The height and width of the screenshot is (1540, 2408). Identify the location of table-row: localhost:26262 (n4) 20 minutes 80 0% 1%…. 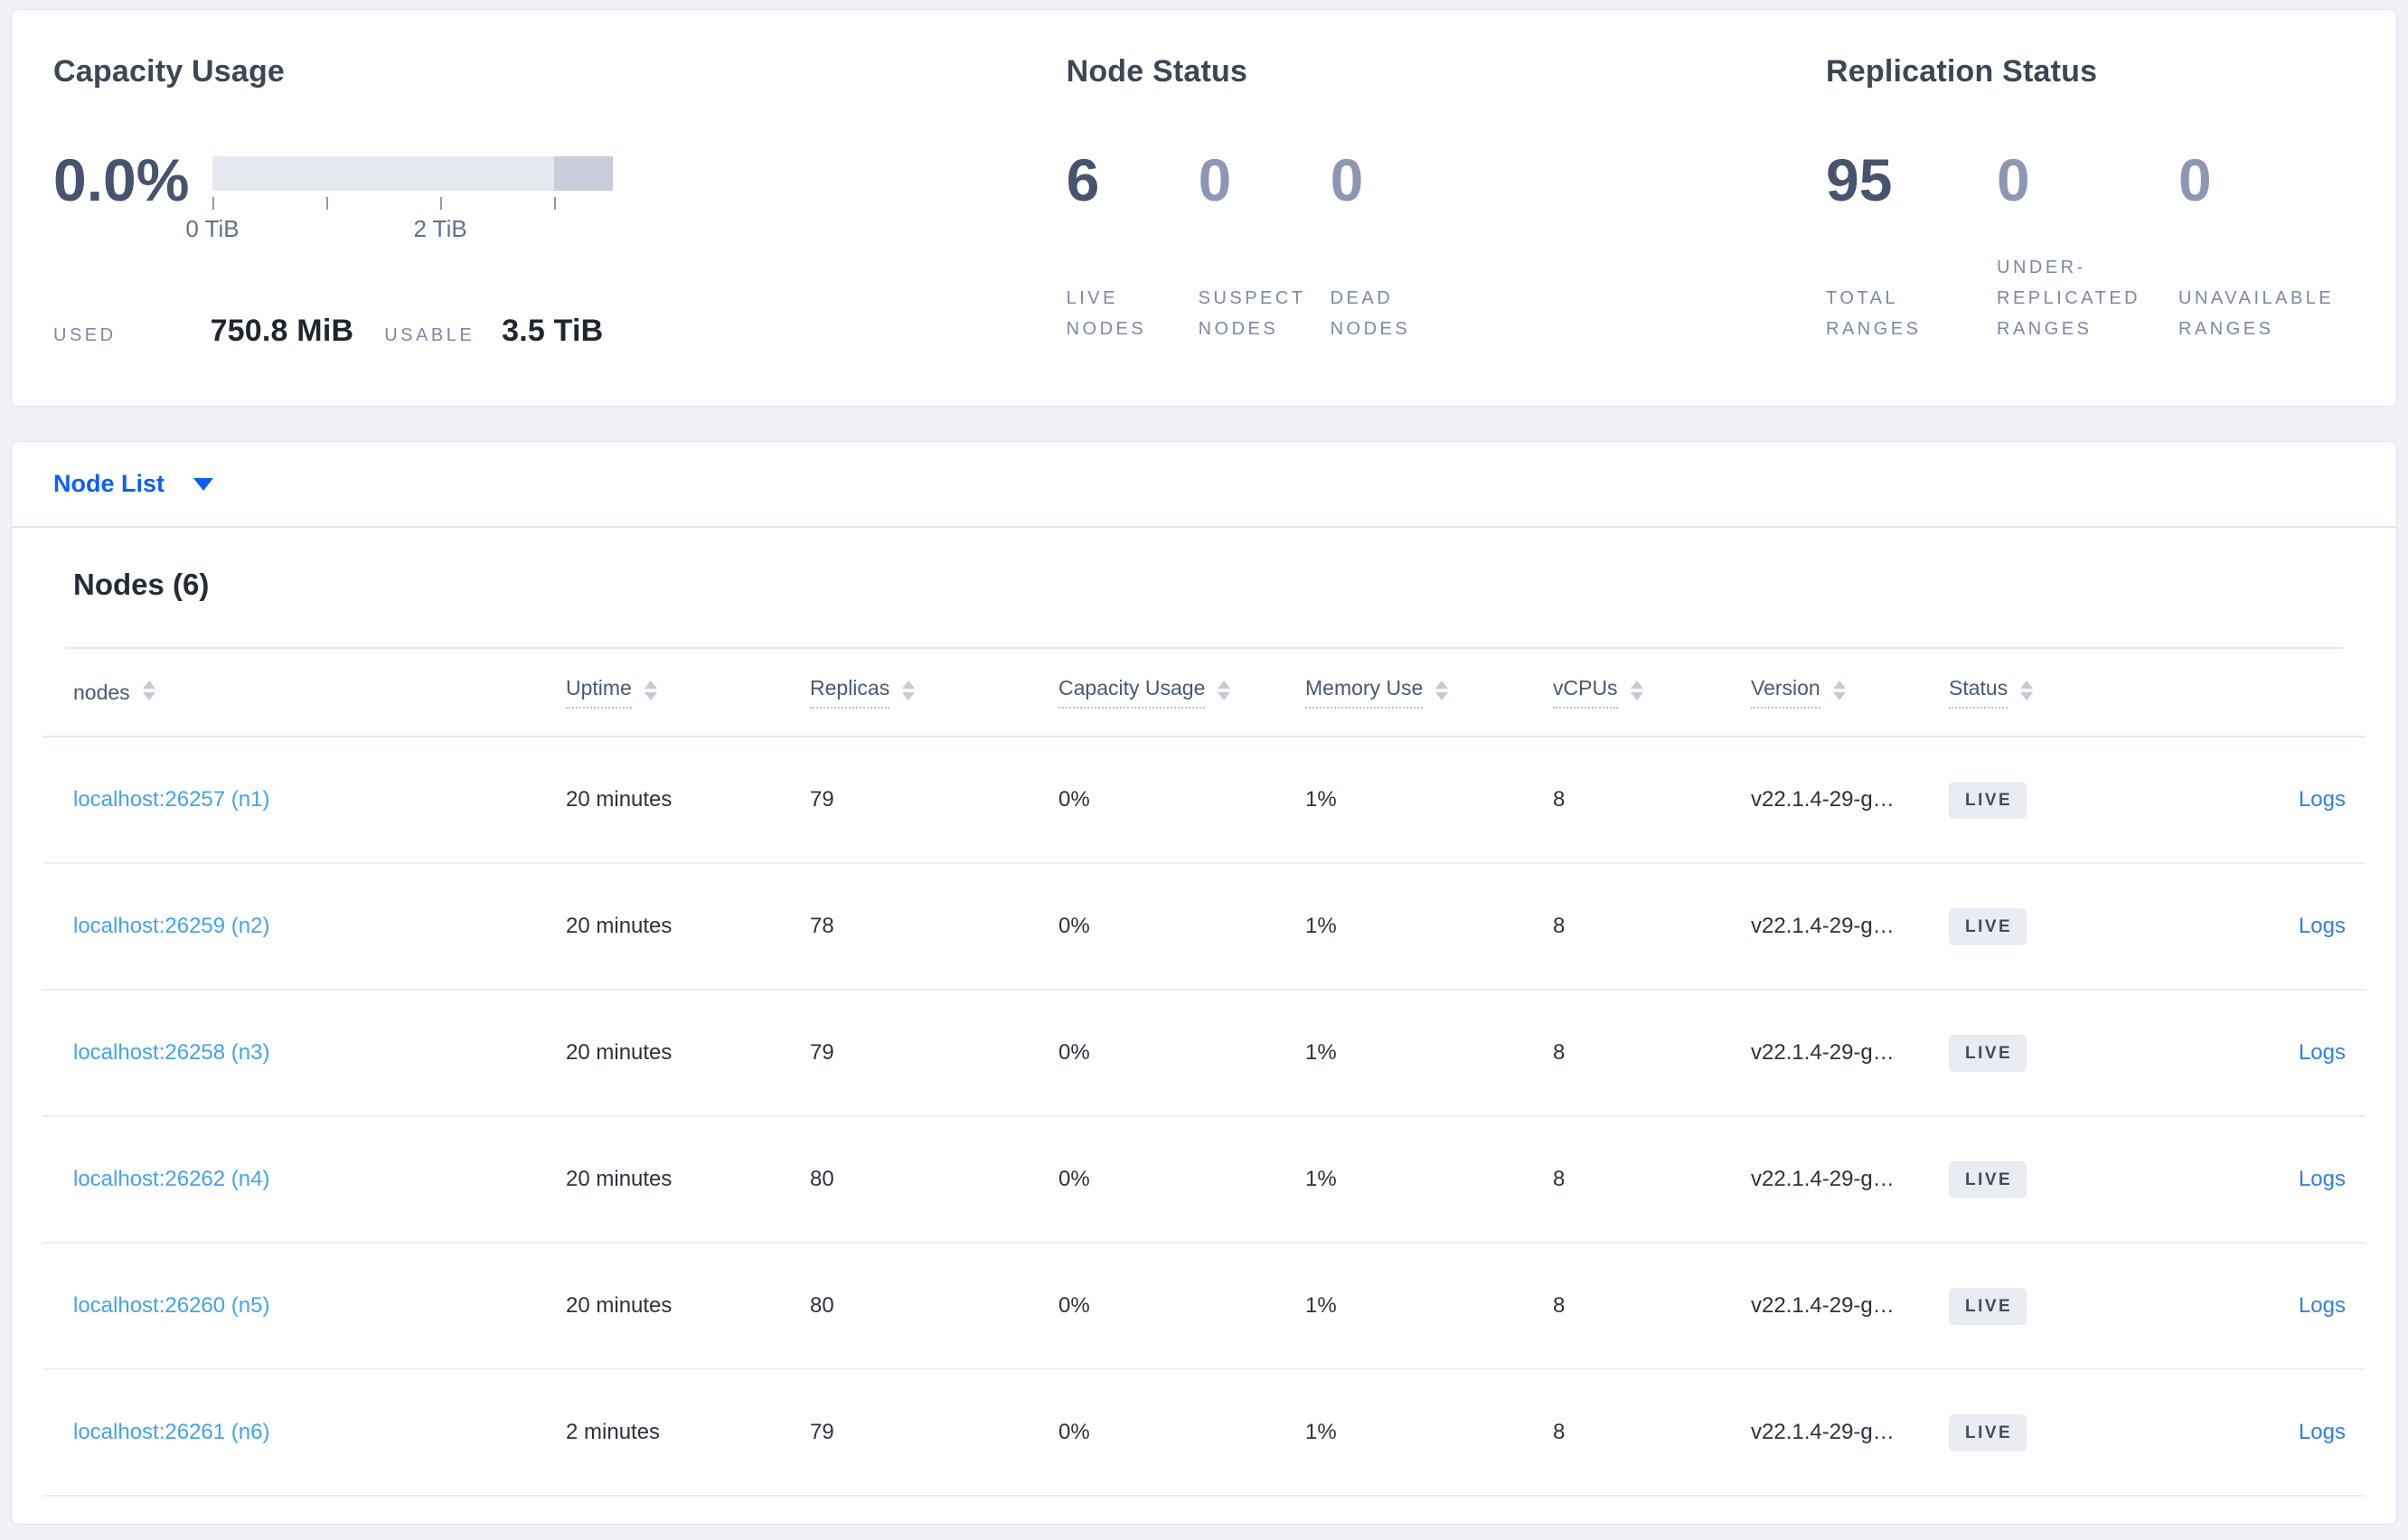
(1204, 1180).